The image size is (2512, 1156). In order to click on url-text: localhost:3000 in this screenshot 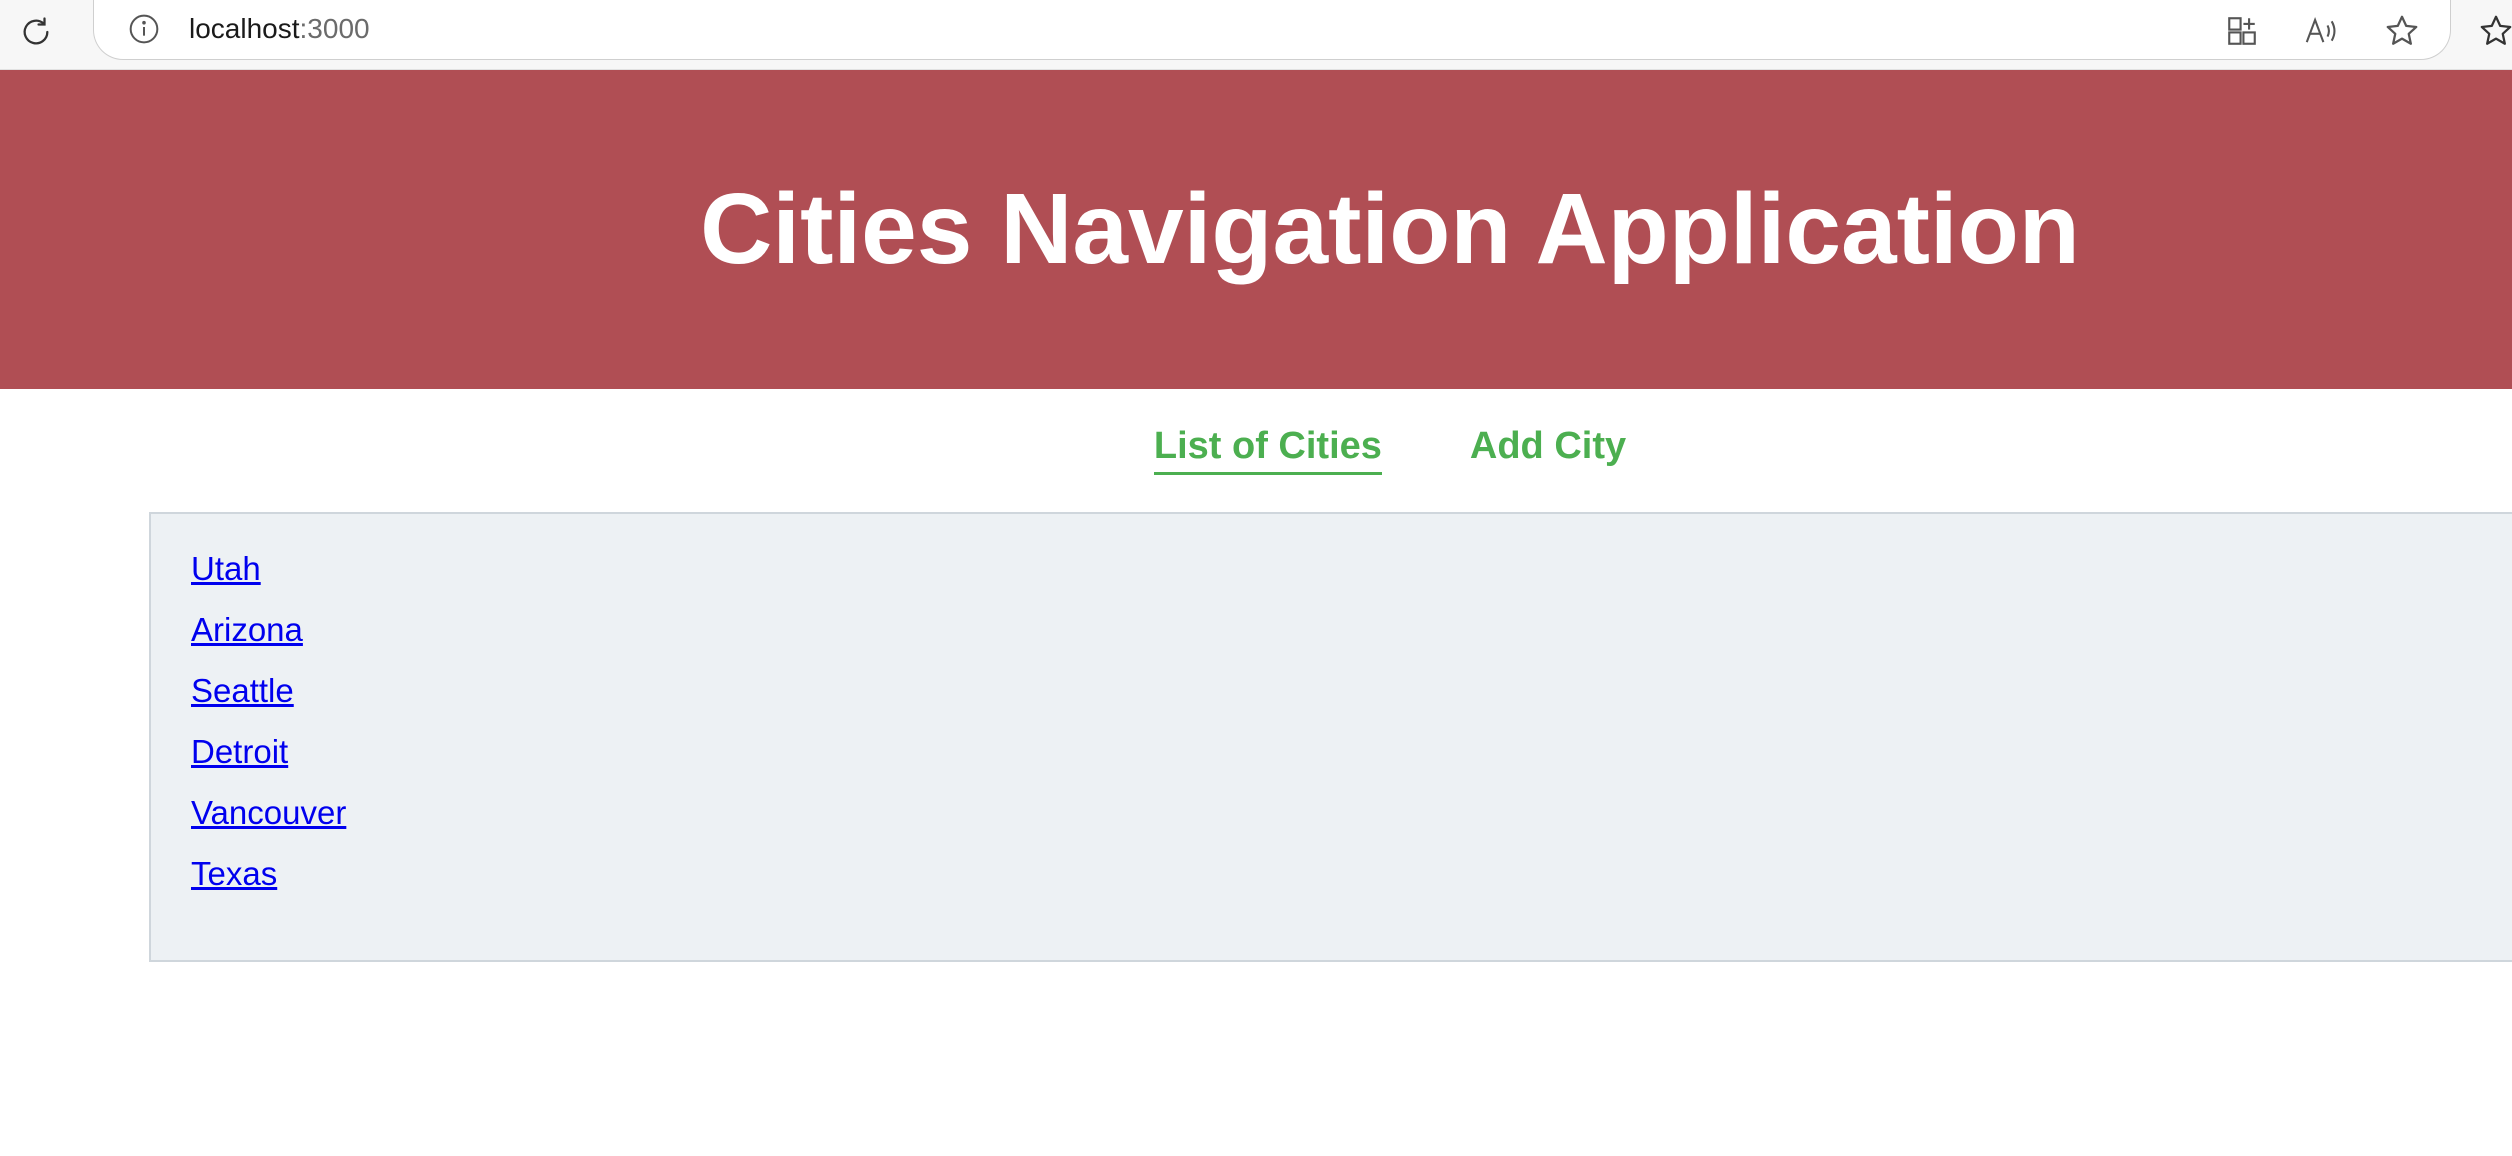, I will do `click(279, 29)`.